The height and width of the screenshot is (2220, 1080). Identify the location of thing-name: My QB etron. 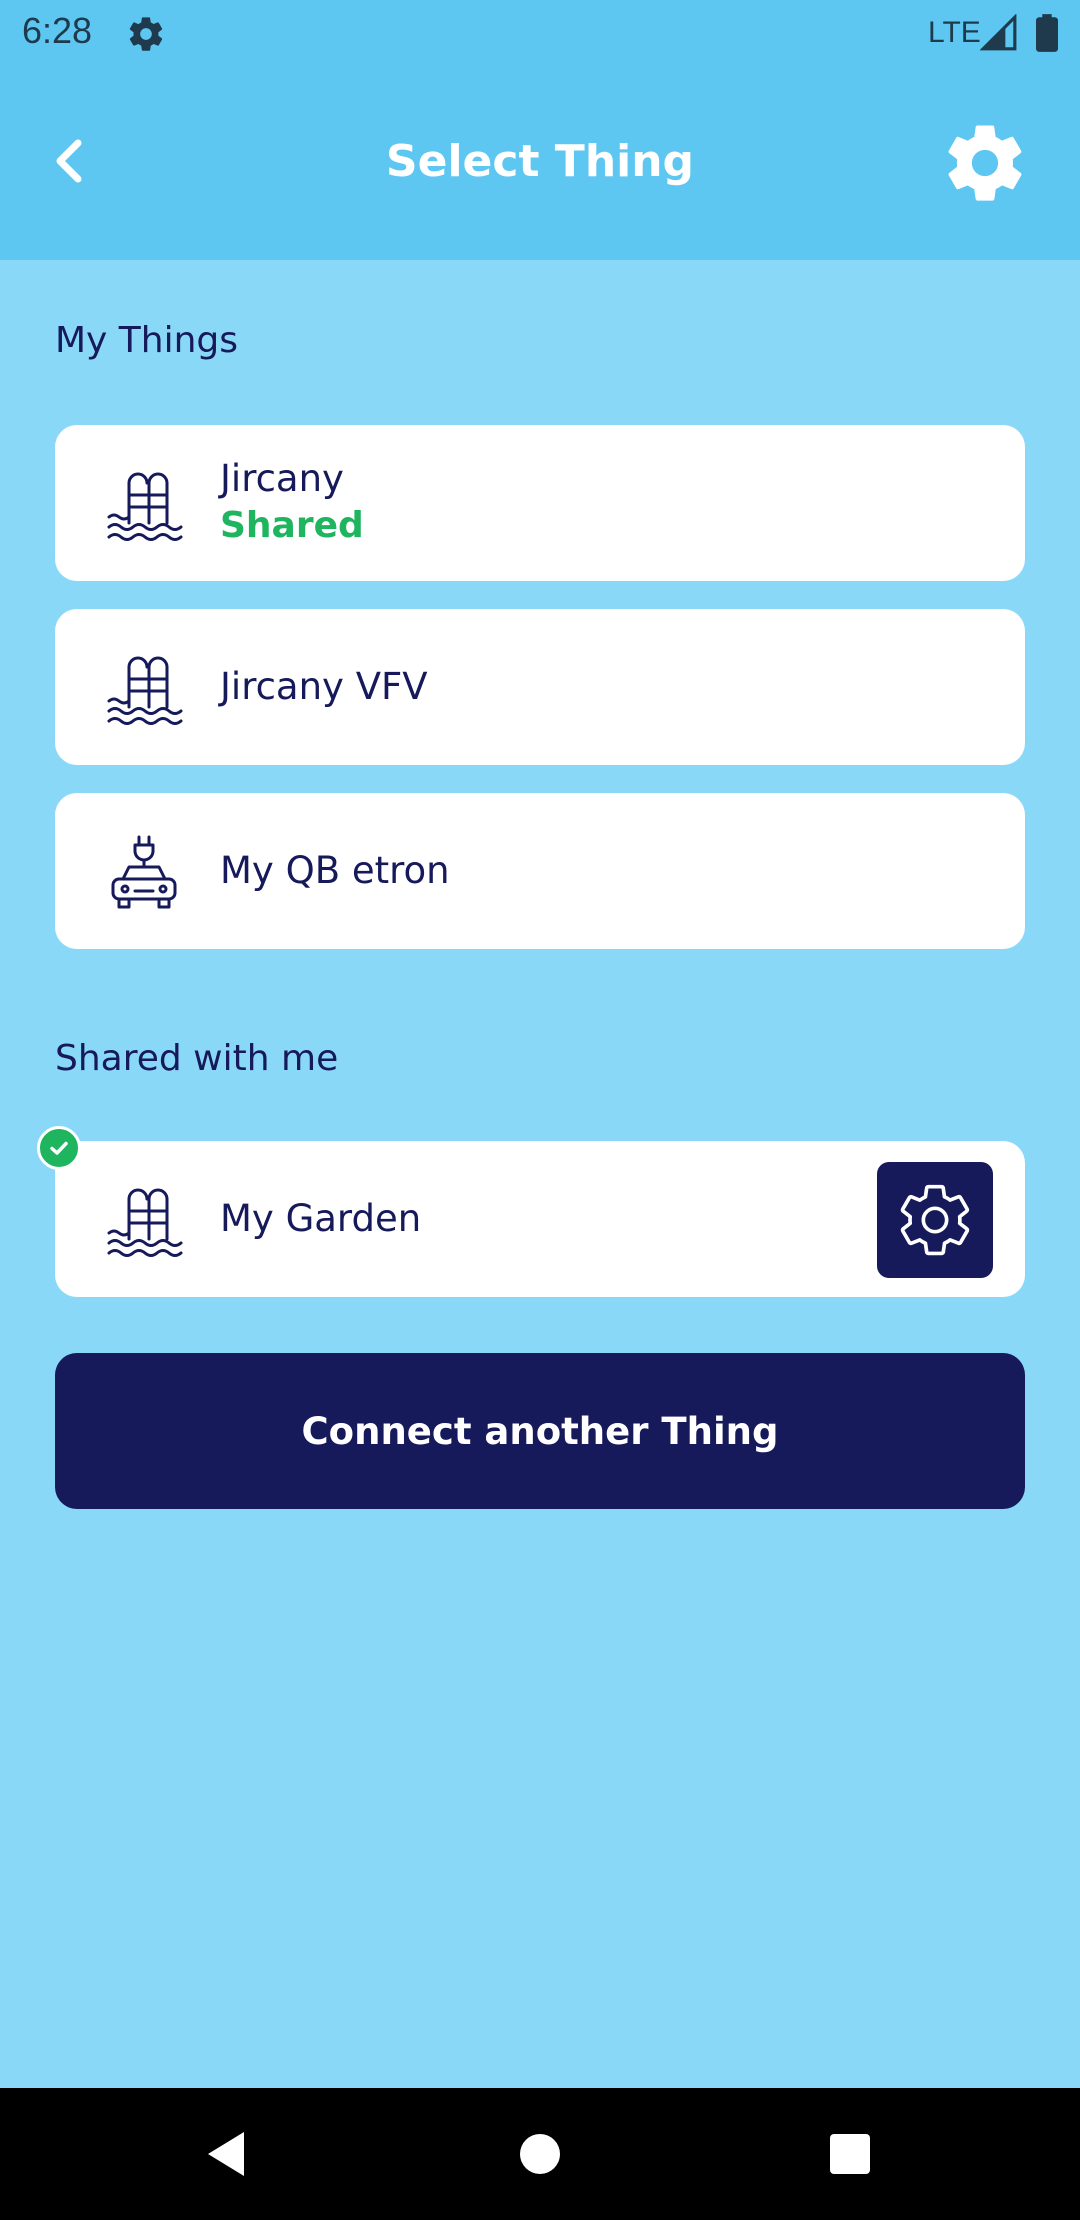
(335, 870).